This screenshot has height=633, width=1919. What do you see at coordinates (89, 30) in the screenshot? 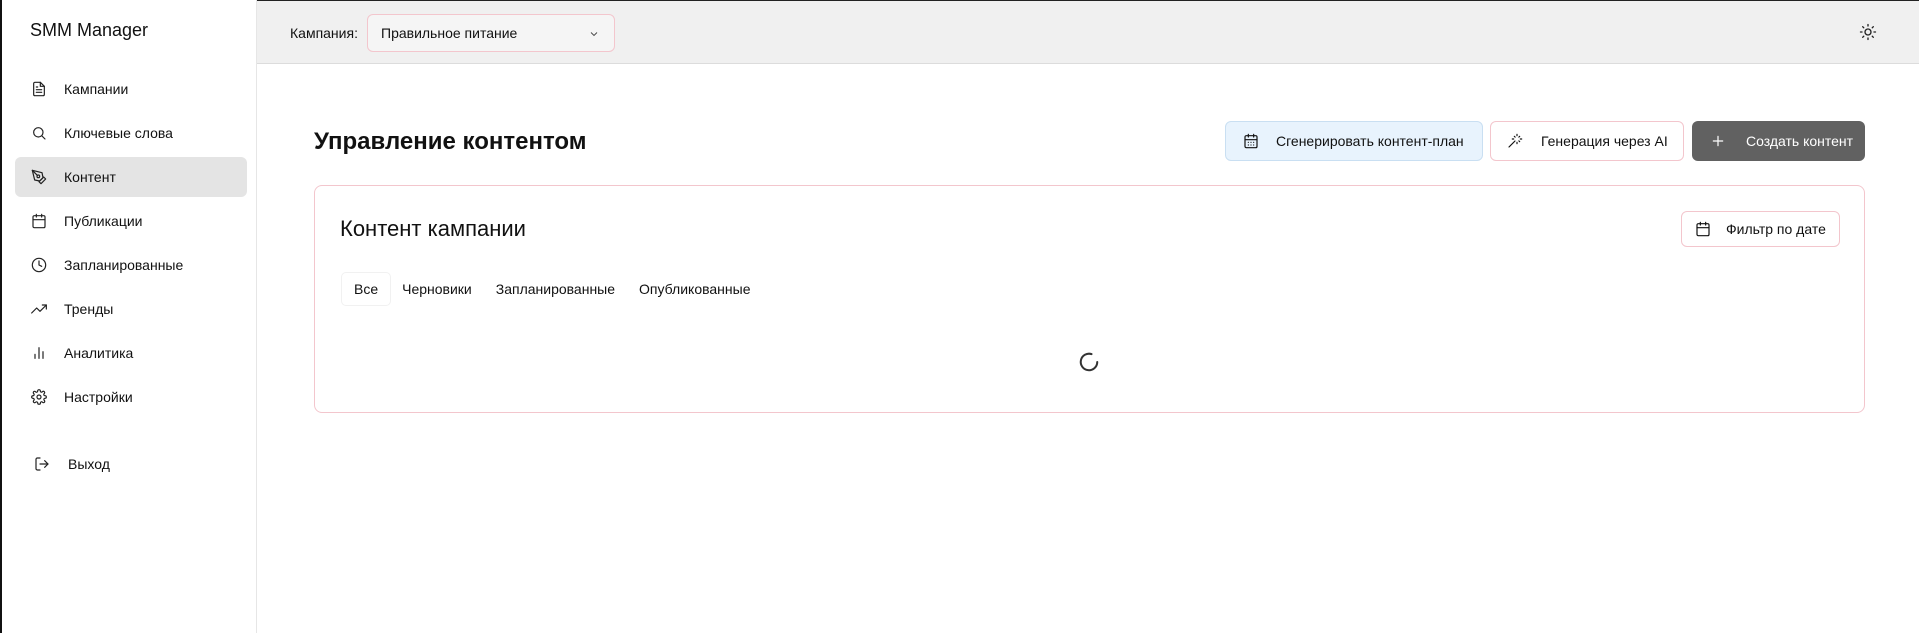
I see `app-title: SMM Manager` at bounding box center [89, 30].